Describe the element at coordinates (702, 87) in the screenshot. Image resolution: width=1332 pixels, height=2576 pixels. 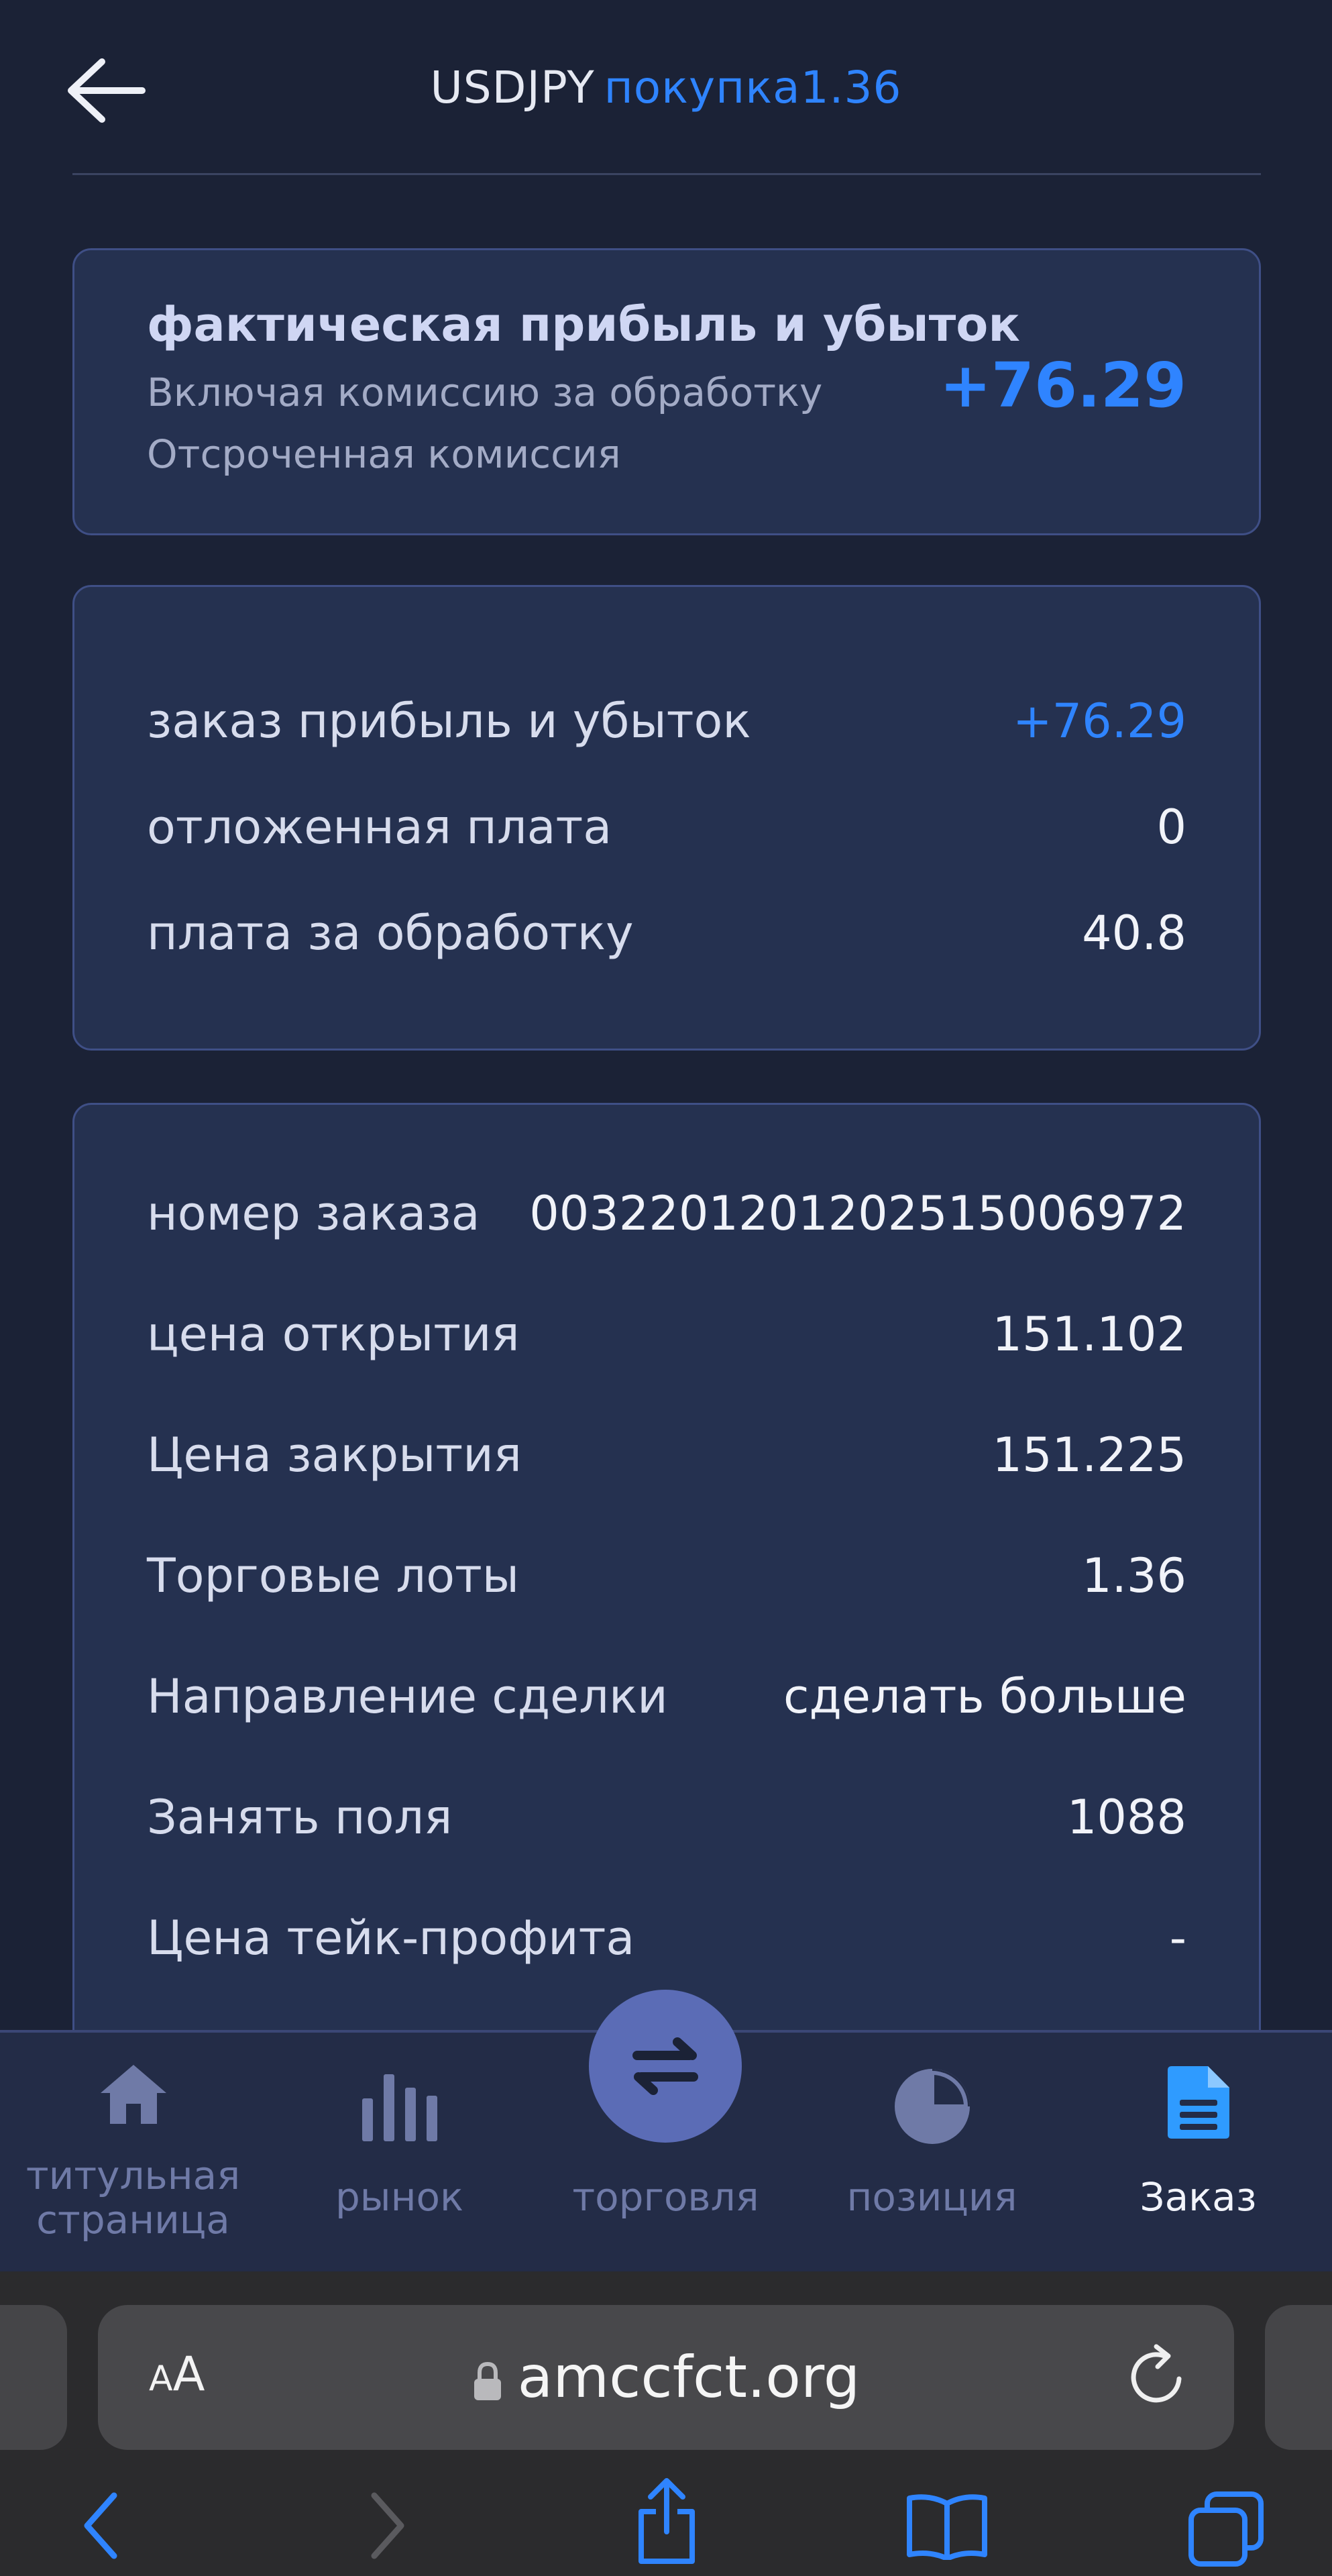
I see `trade-direction: покупка` at that location.